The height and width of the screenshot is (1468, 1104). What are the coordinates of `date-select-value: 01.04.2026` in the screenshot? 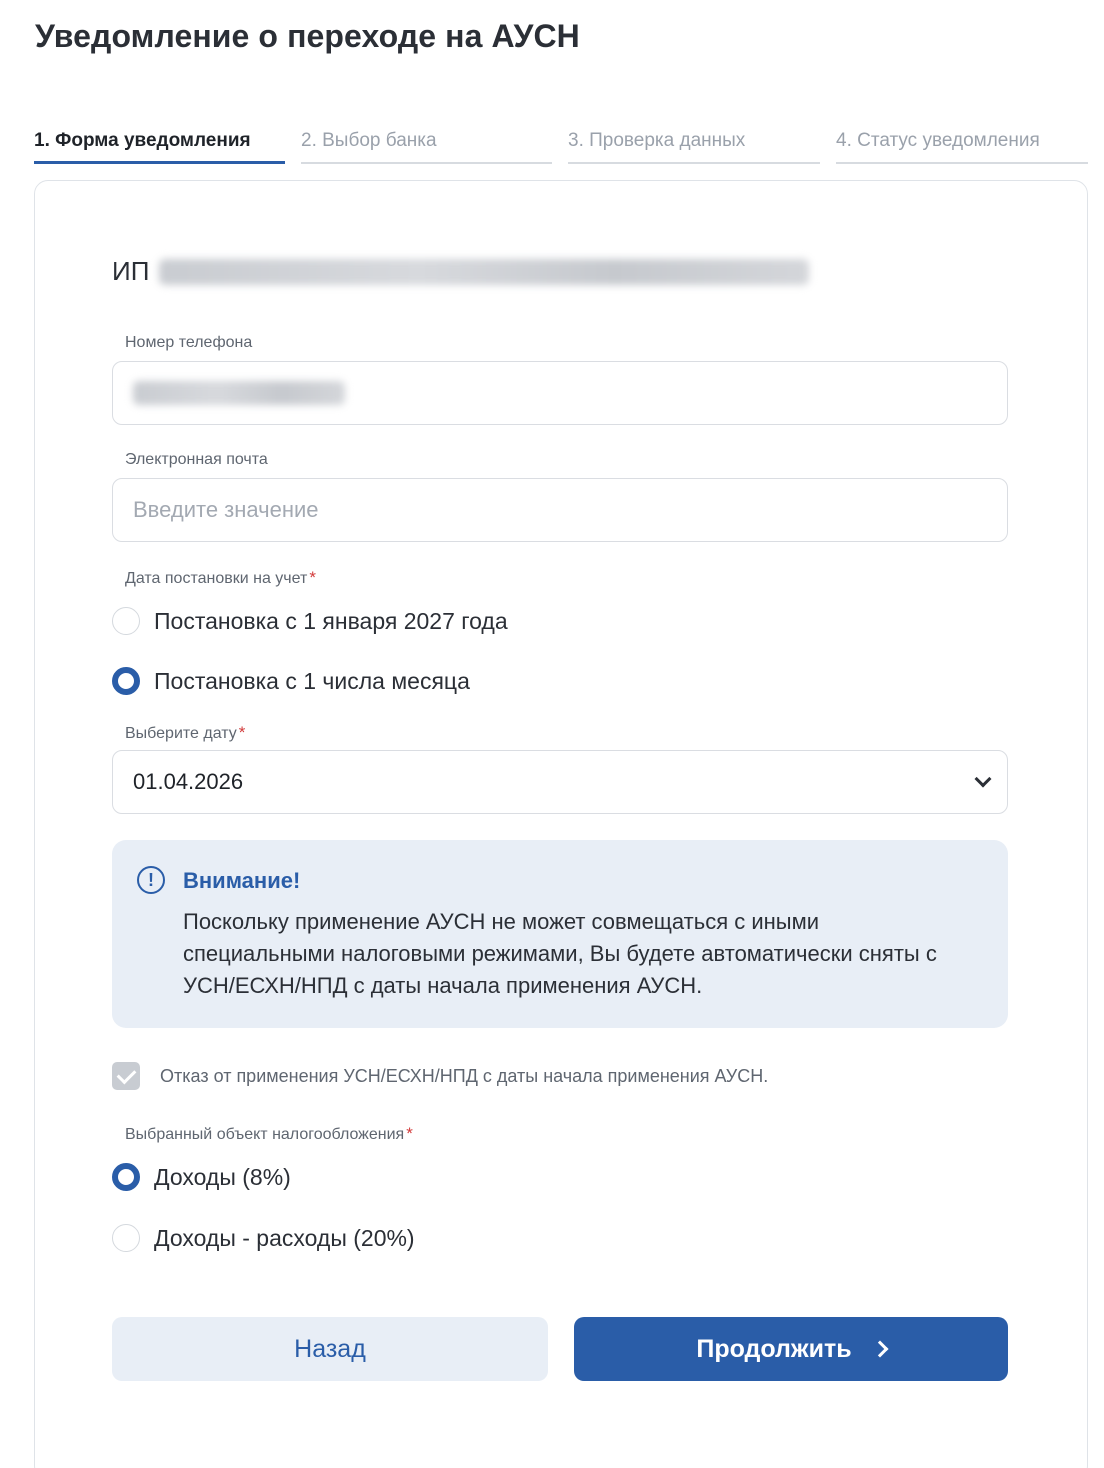 It's located at (188, 781).